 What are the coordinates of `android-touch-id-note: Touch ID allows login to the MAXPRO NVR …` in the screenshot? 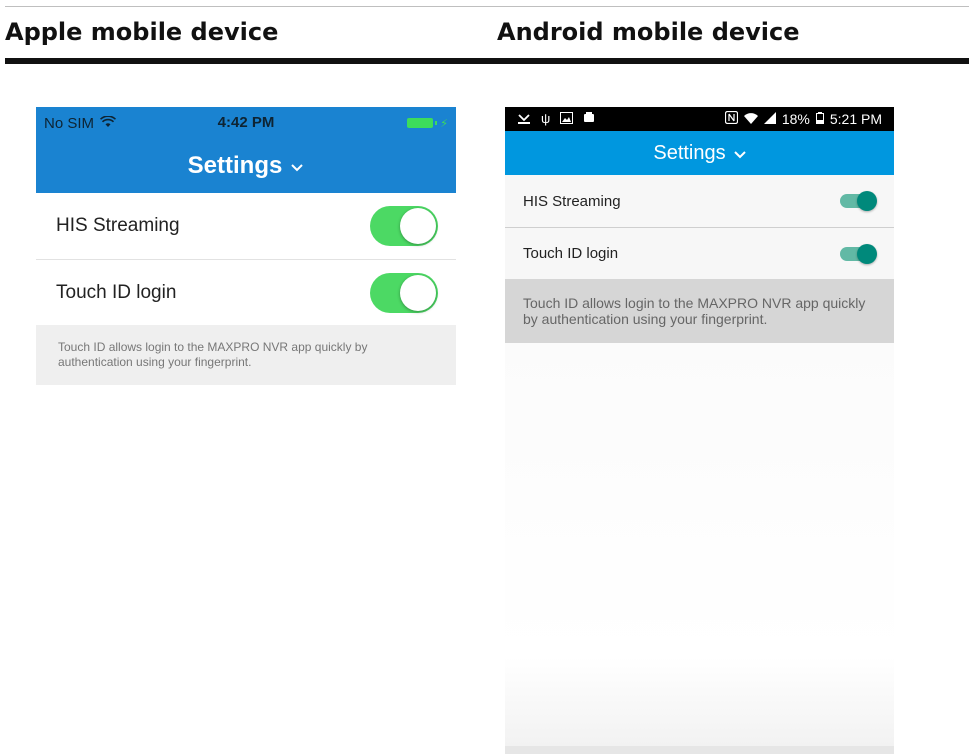 It's located at (699, 311).